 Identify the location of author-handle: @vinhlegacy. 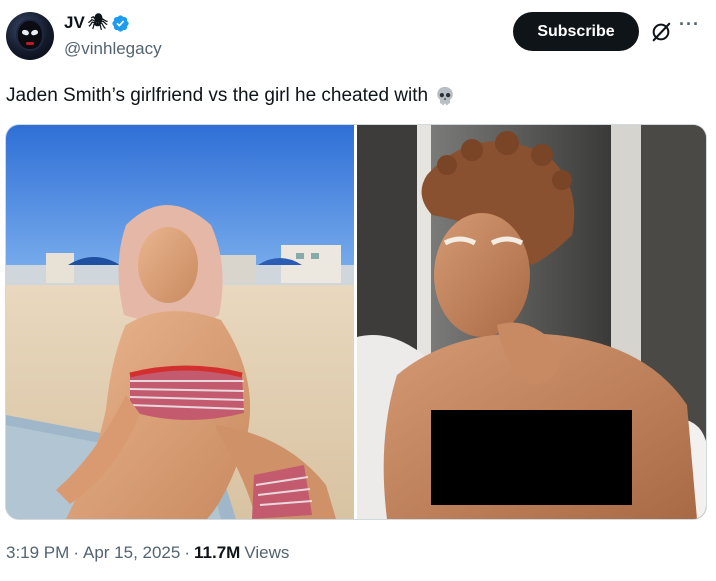
(113, 49).